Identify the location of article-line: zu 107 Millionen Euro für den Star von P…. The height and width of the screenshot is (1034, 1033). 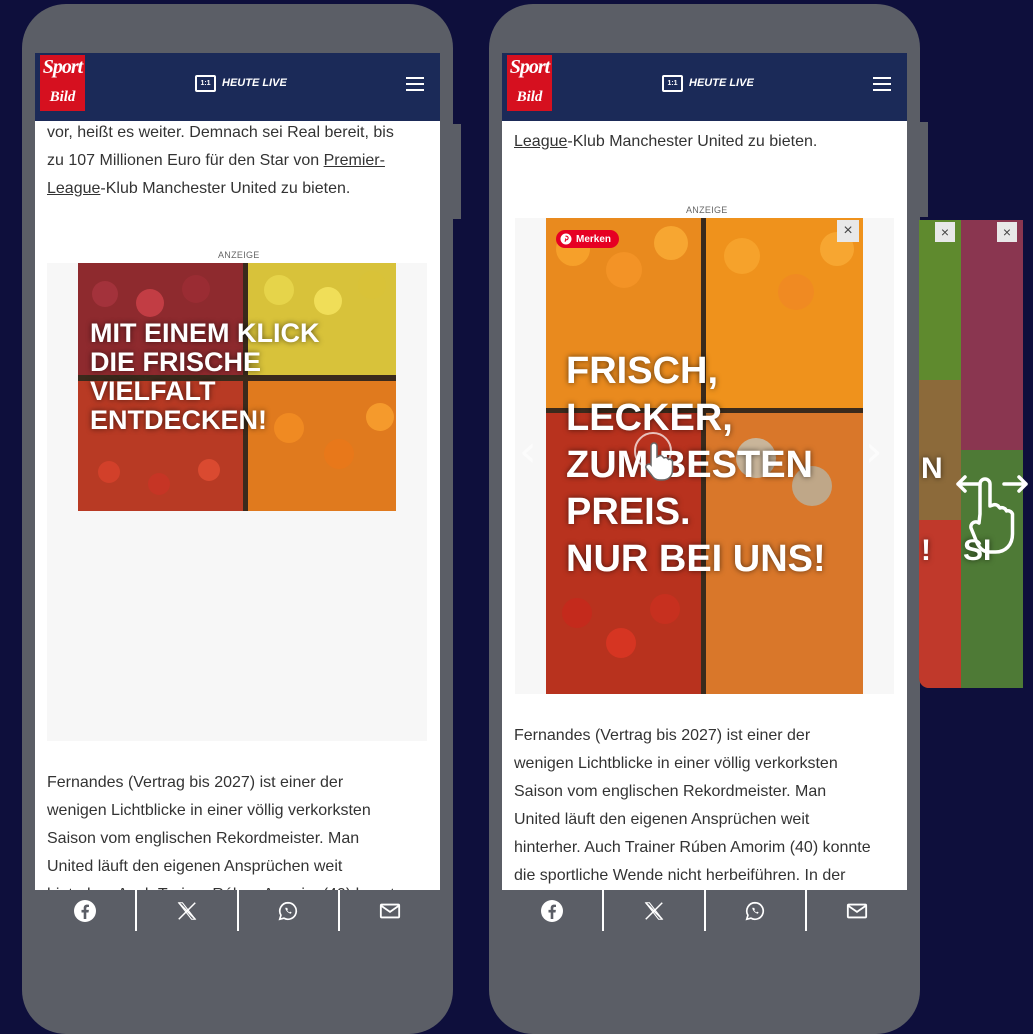
(216, 160).